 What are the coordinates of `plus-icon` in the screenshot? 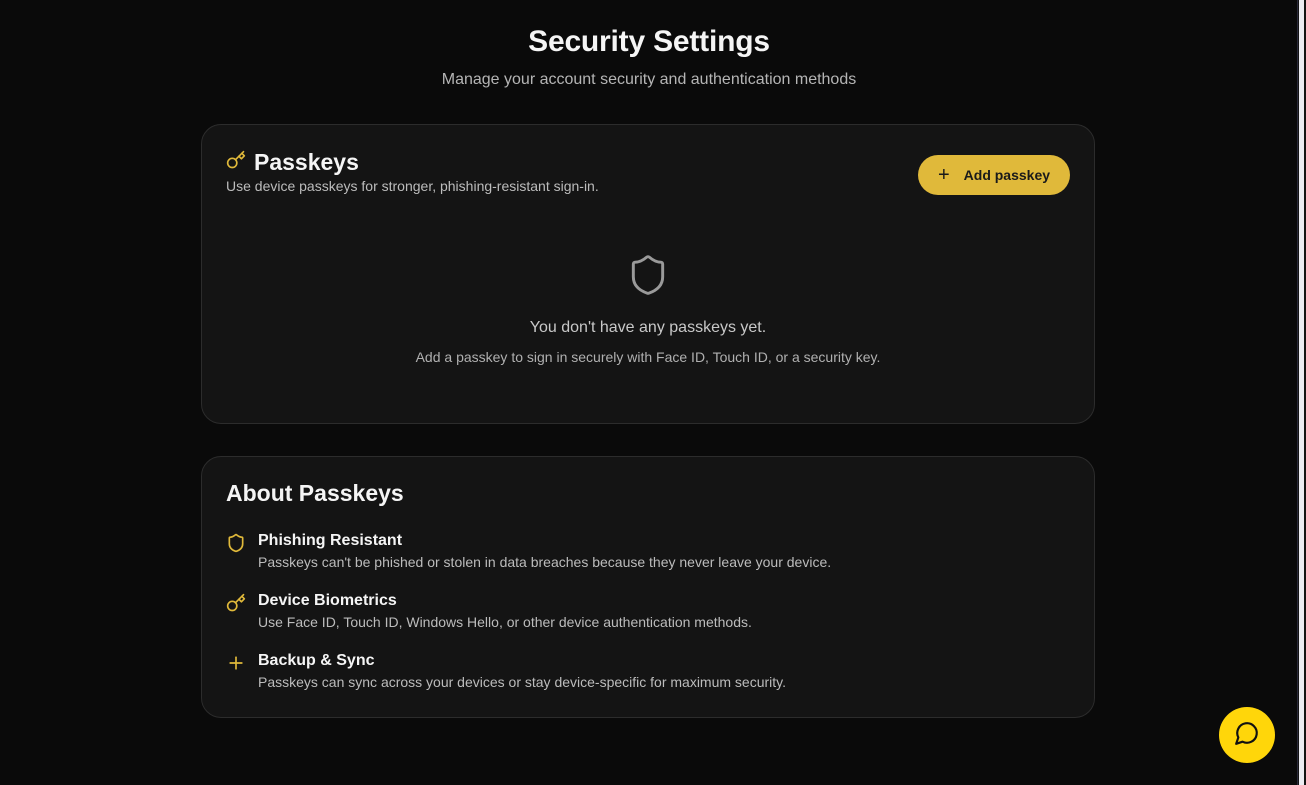 It's located at (236, 663).